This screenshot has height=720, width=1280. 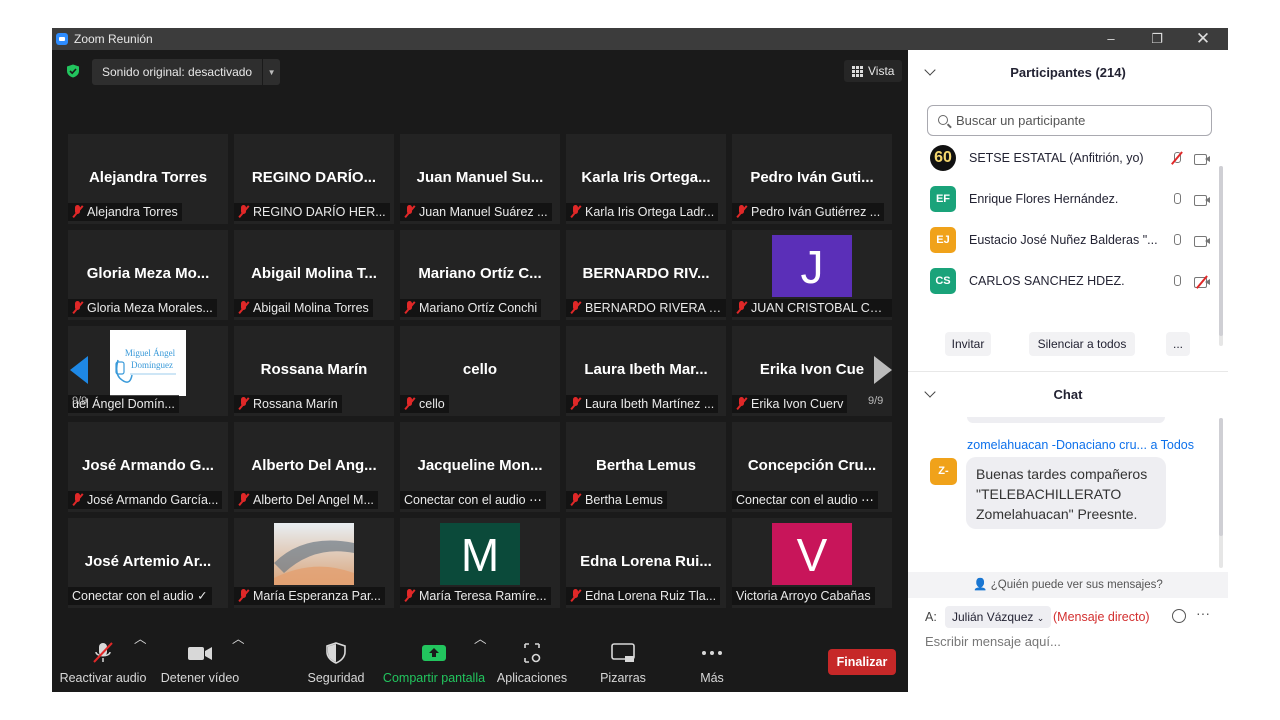 I want to click on participant-tile: Alejandra Torres Alejandra Torres, so click(x=148, y=179).